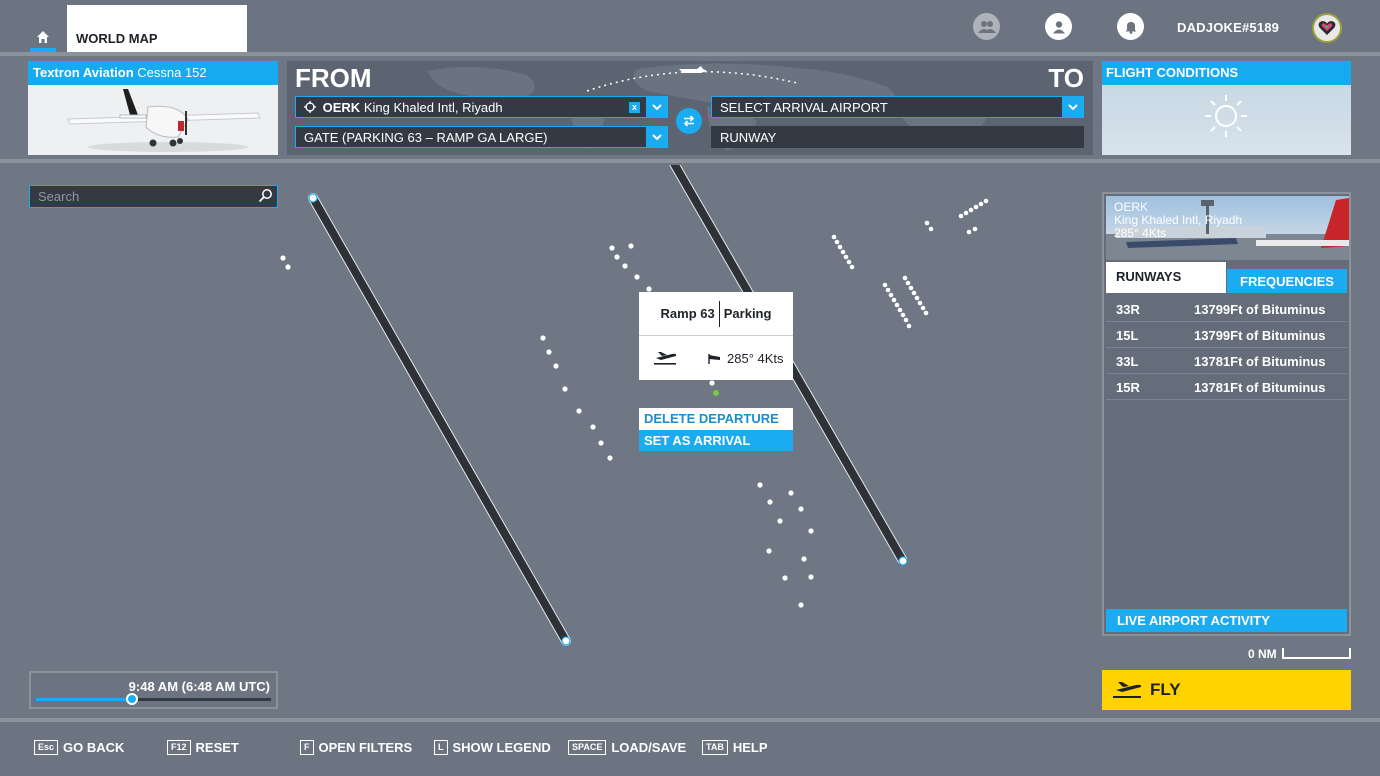 This screenshot has width=1380, height=776. I want to click on key-badge: SPACE, so click(587, 747).